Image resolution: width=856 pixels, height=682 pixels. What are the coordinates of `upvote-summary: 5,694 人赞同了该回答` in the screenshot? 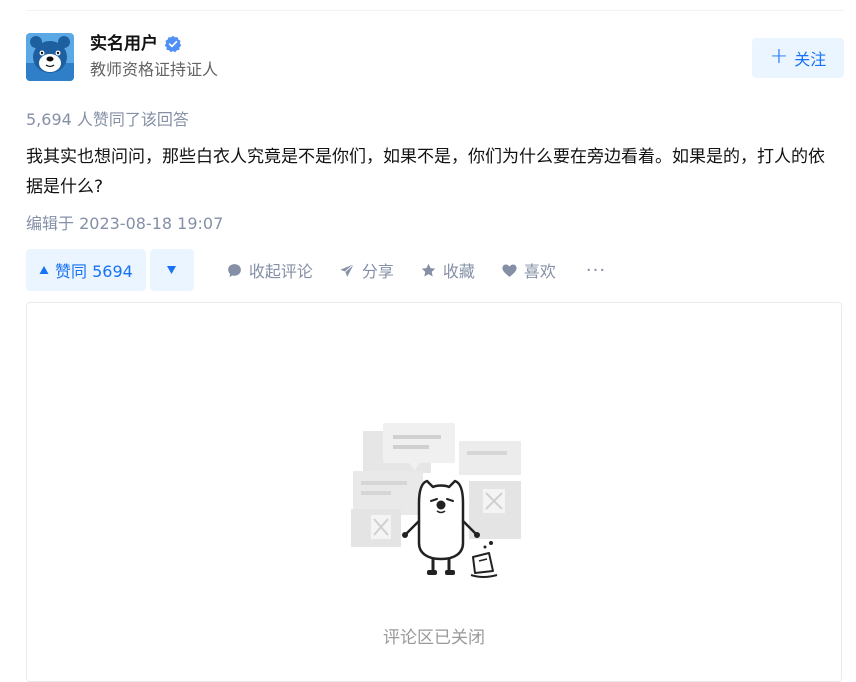 It's located at (107, 118).